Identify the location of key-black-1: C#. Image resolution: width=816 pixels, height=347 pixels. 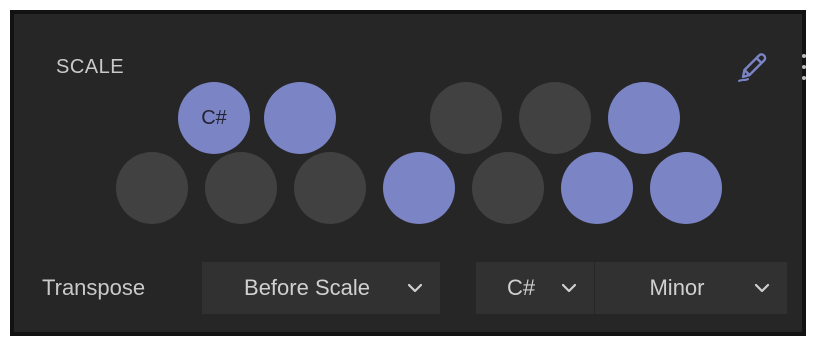
(214, 118).